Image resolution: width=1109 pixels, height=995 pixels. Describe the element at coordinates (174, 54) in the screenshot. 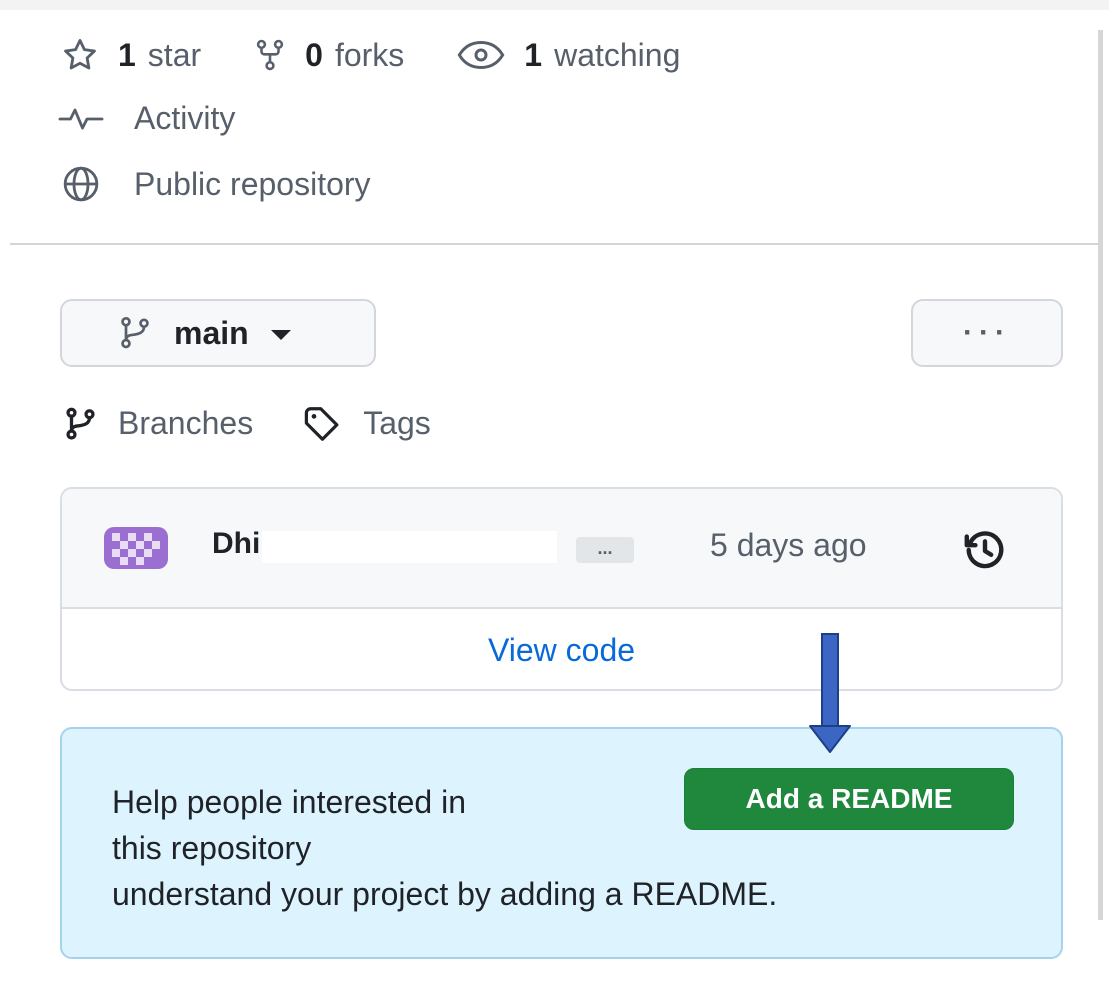

I see `stars-label: star` at that location.